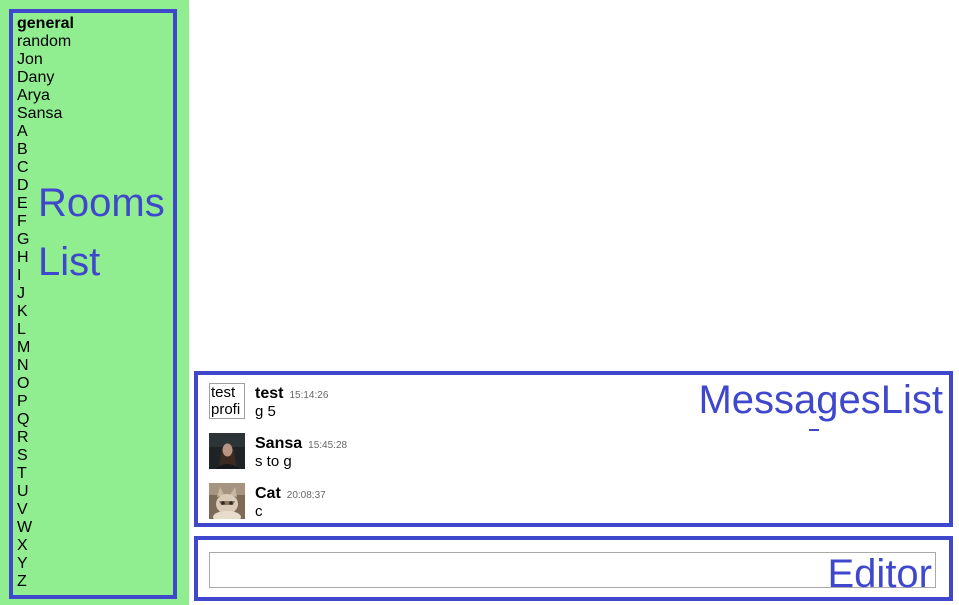  Describe the element at coordinates (359, 403) in the screenshot. I see `message-item: test profi test 15:14:26 g 5` at that location.